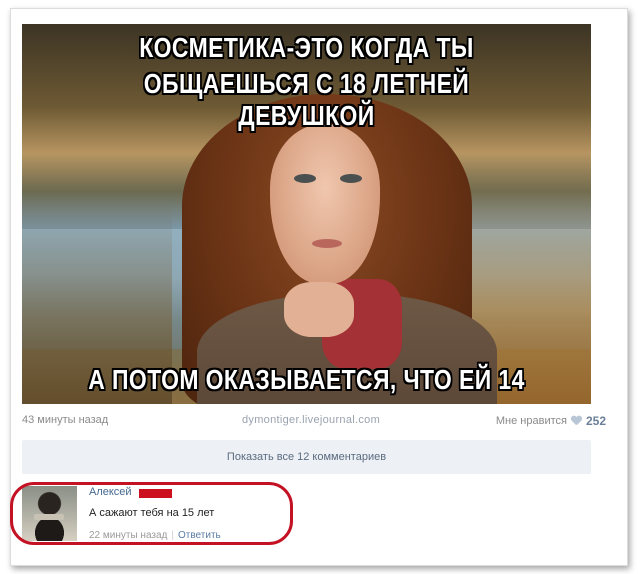  What do you see at coordinates (576, 421) in the screenshot?
I see `heart-icon` at bounding box center [576, 421].